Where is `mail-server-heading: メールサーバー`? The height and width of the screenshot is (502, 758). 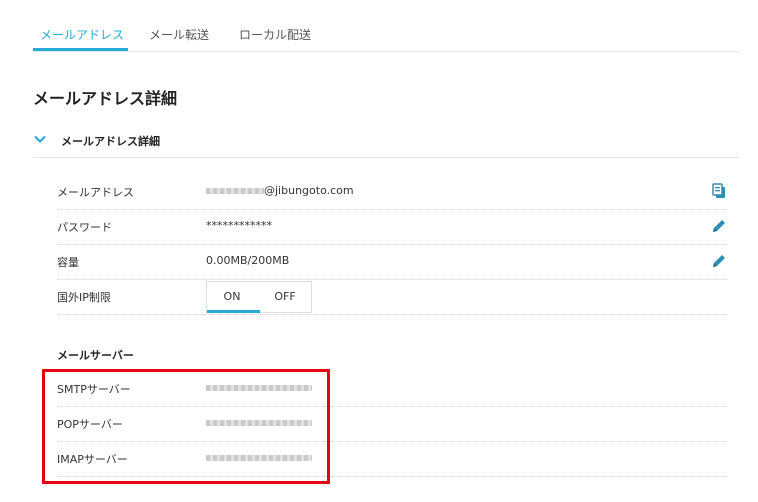
mail-server-heading: メールサーバー is located at coordinates (95, 355).